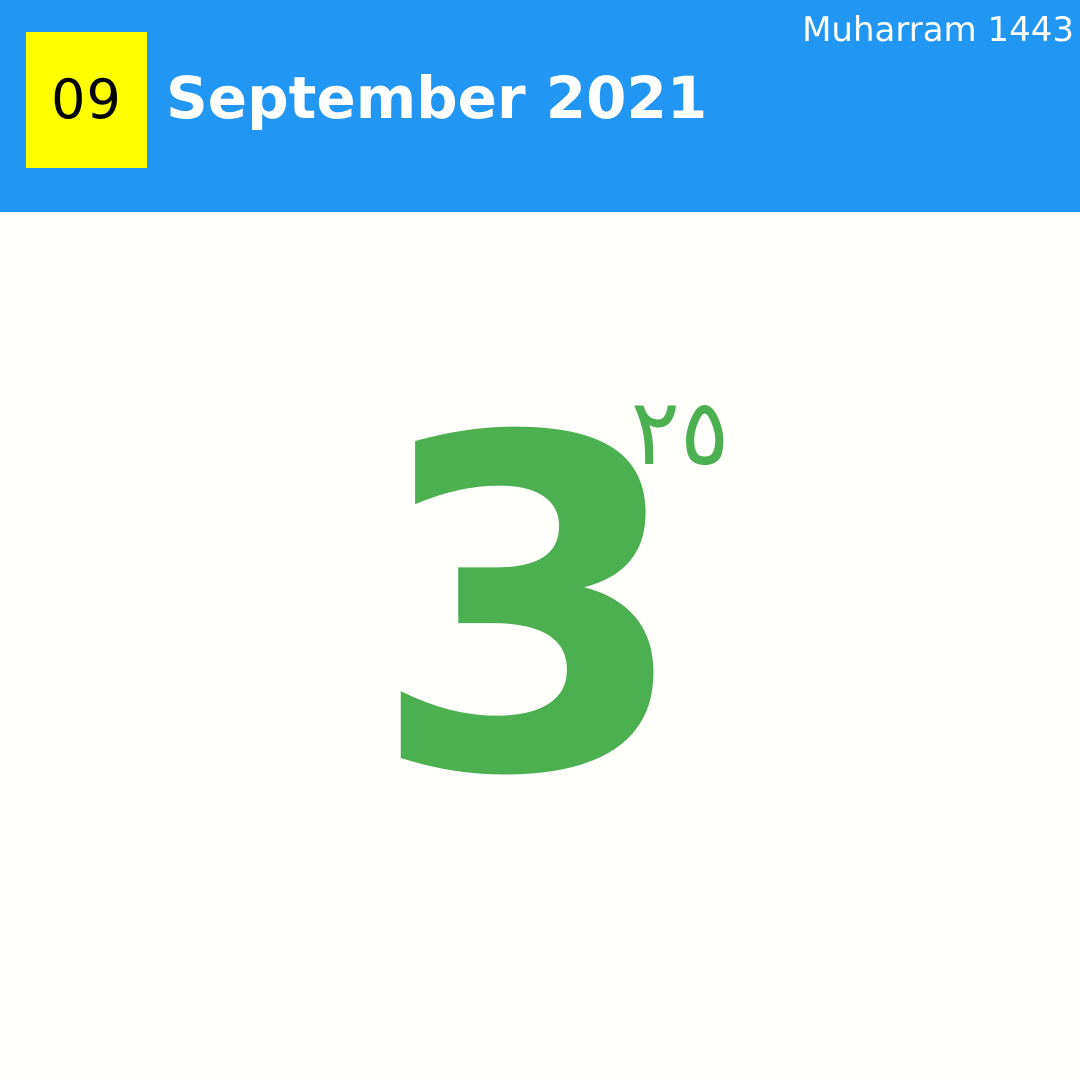  Describe the element at coordinates (938, 30) in the screenshot. I see `hijri-month-year: Muharram 1443` at that location.